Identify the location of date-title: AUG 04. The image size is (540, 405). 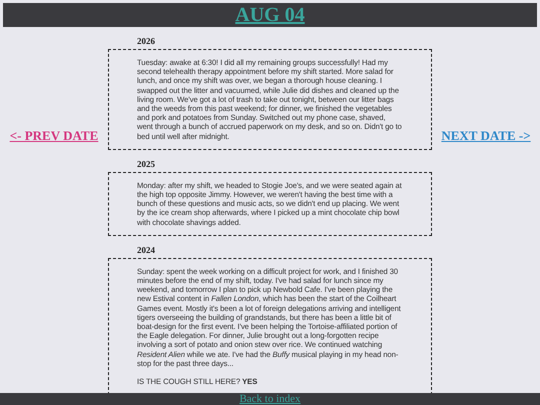
(270, 15).